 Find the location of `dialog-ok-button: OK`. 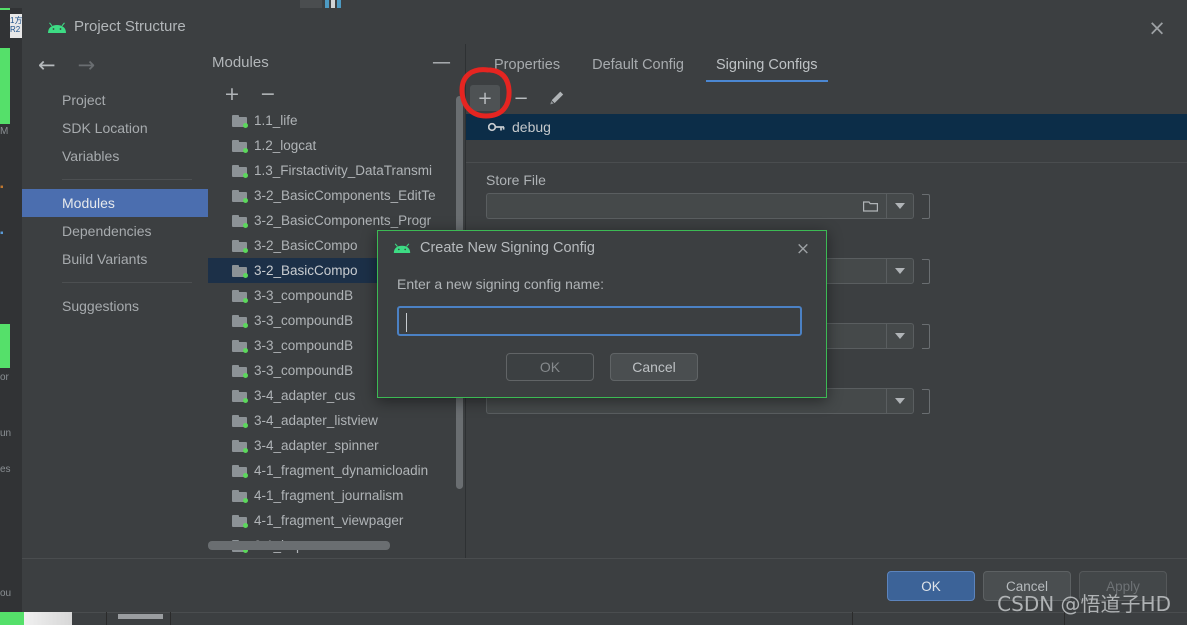

dialog-ok-button: OK is located at coordinates (550, 367).